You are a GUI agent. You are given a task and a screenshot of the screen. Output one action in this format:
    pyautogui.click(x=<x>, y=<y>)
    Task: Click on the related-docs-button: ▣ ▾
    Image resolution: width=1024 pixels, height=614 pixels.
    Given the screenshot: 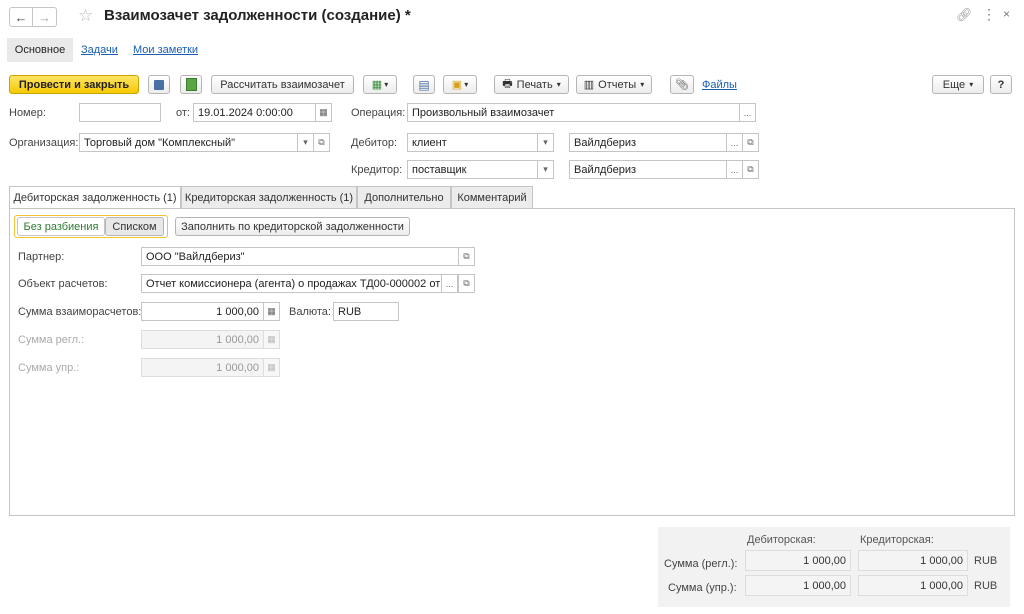 What is the action you would take?
    pyautogui.click(x=460, y=84)
    